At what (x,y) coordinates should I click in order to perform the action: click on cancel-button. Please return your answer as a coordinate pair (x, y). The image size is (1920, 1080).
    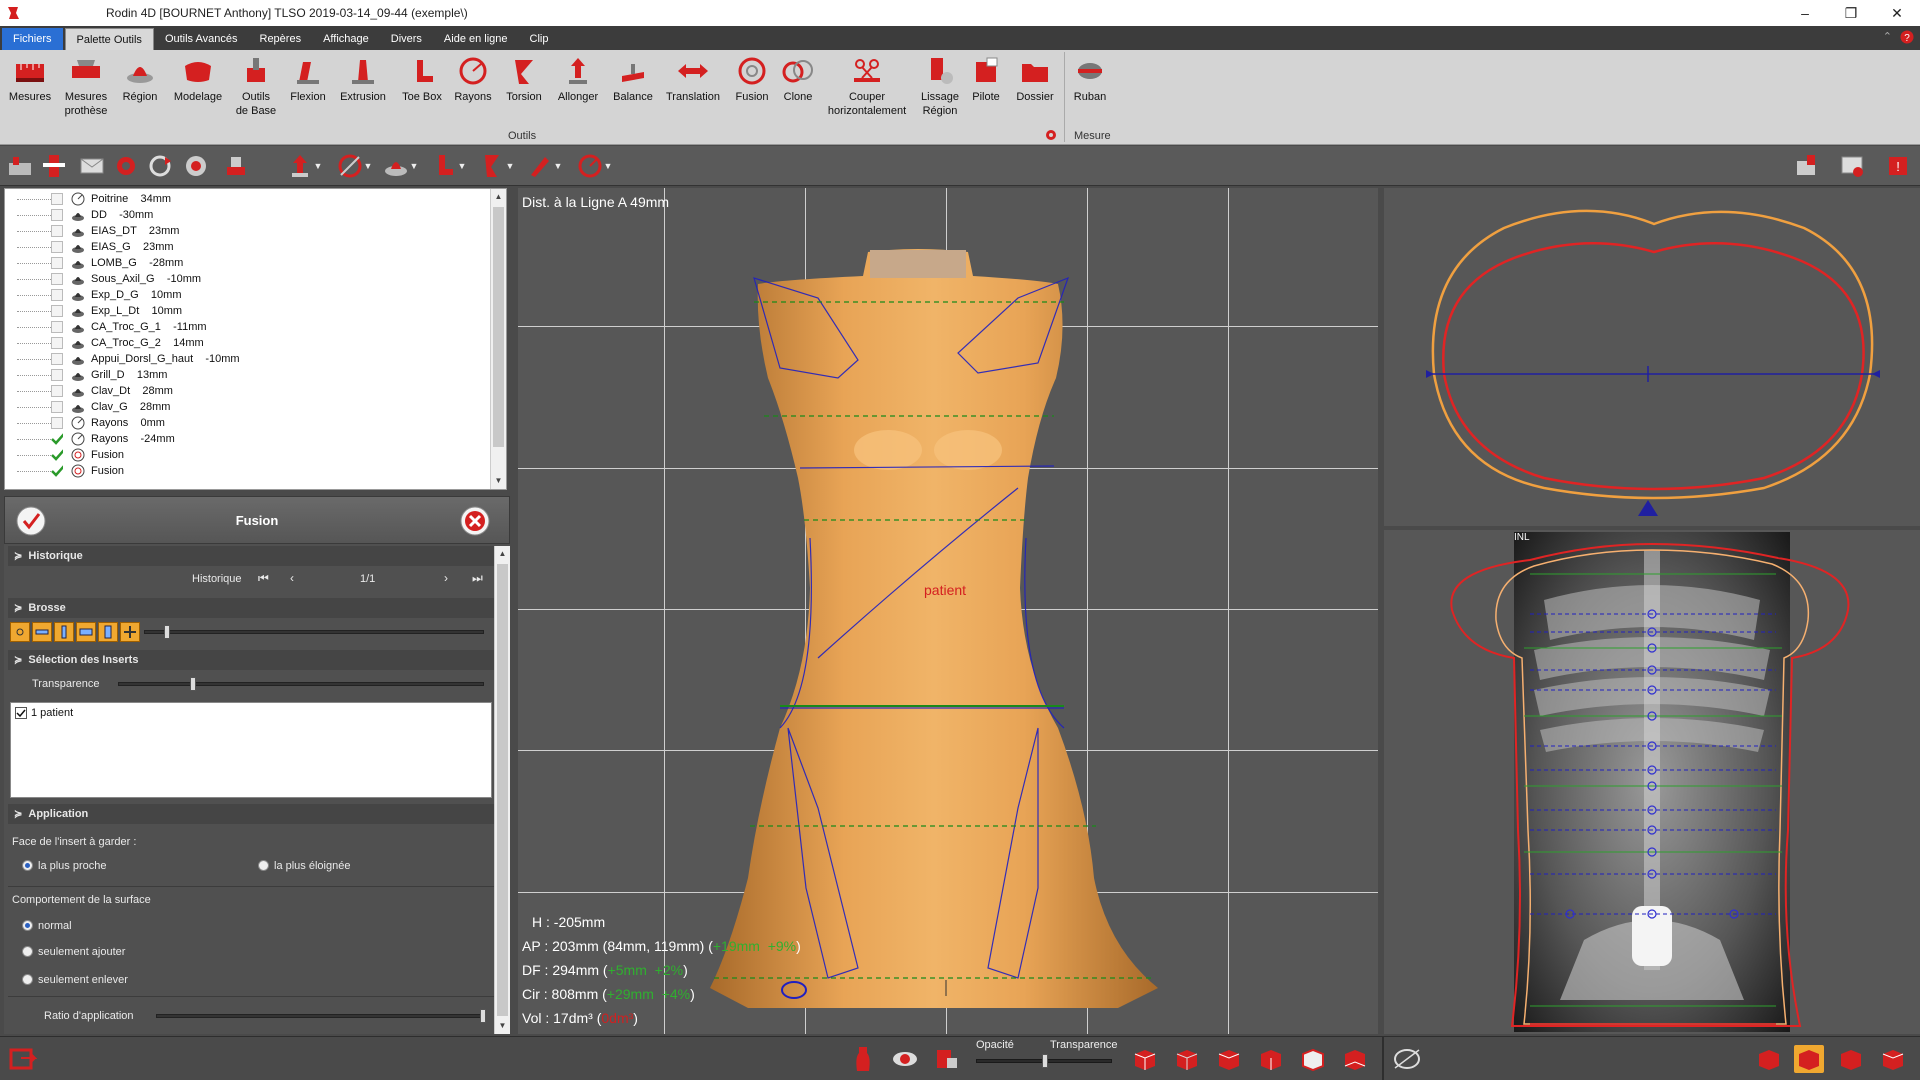
    Looking at the image, I should click on (475, 522).